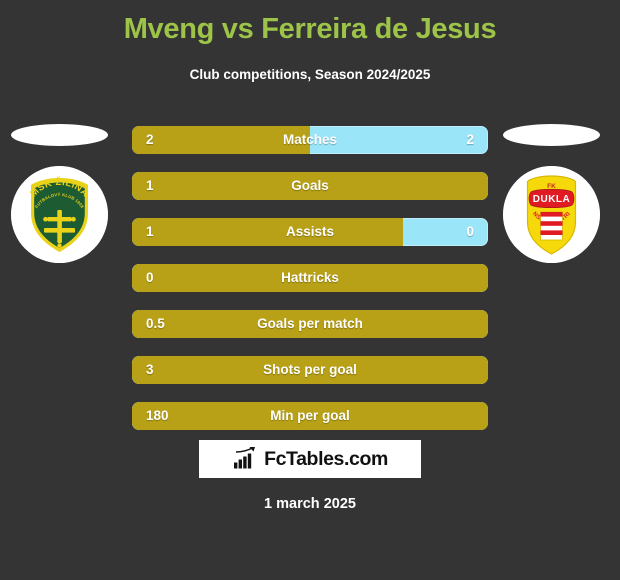 The image size is (620, 580). What do you see at coordinates (470, 139) in the screenshot?
I see `stat-value-right: 2` at bounding box center [470, 139].